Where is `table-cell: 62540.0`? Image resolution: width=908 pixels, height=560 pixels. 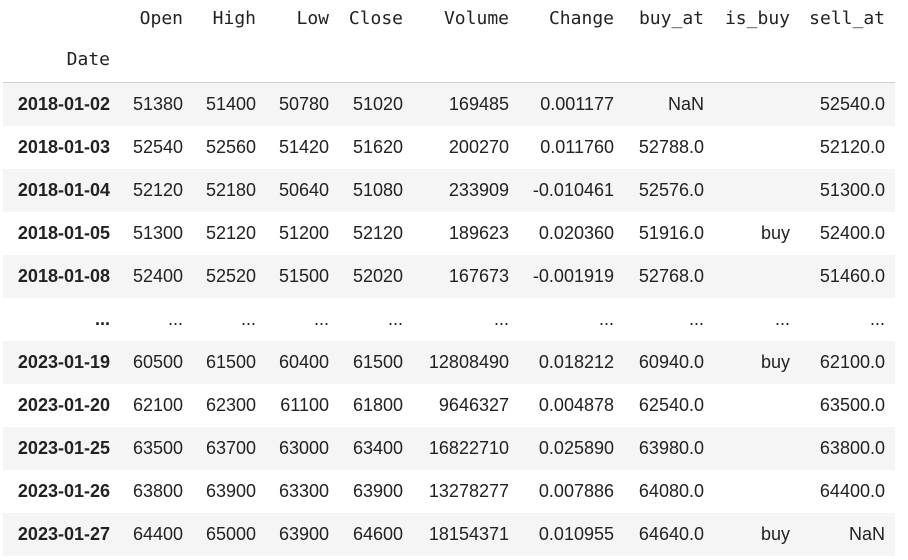
table-cell: 62540.0 is located at coordinates (671, 405).